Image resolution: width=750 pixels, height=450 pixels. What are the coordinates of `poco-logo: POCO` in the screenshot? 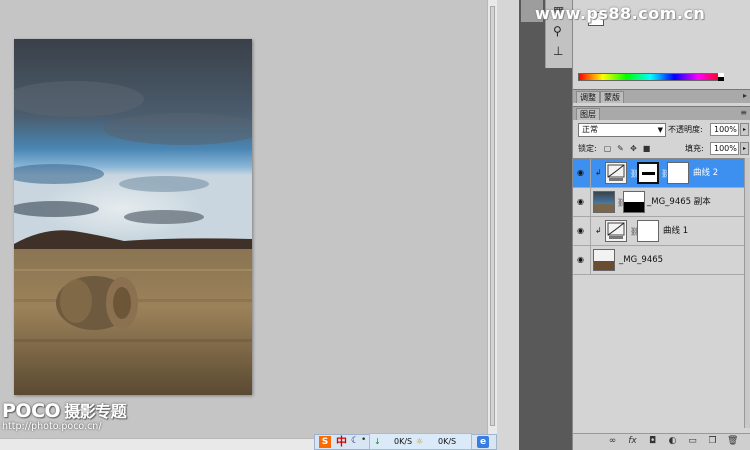 It's located at (31, 411).